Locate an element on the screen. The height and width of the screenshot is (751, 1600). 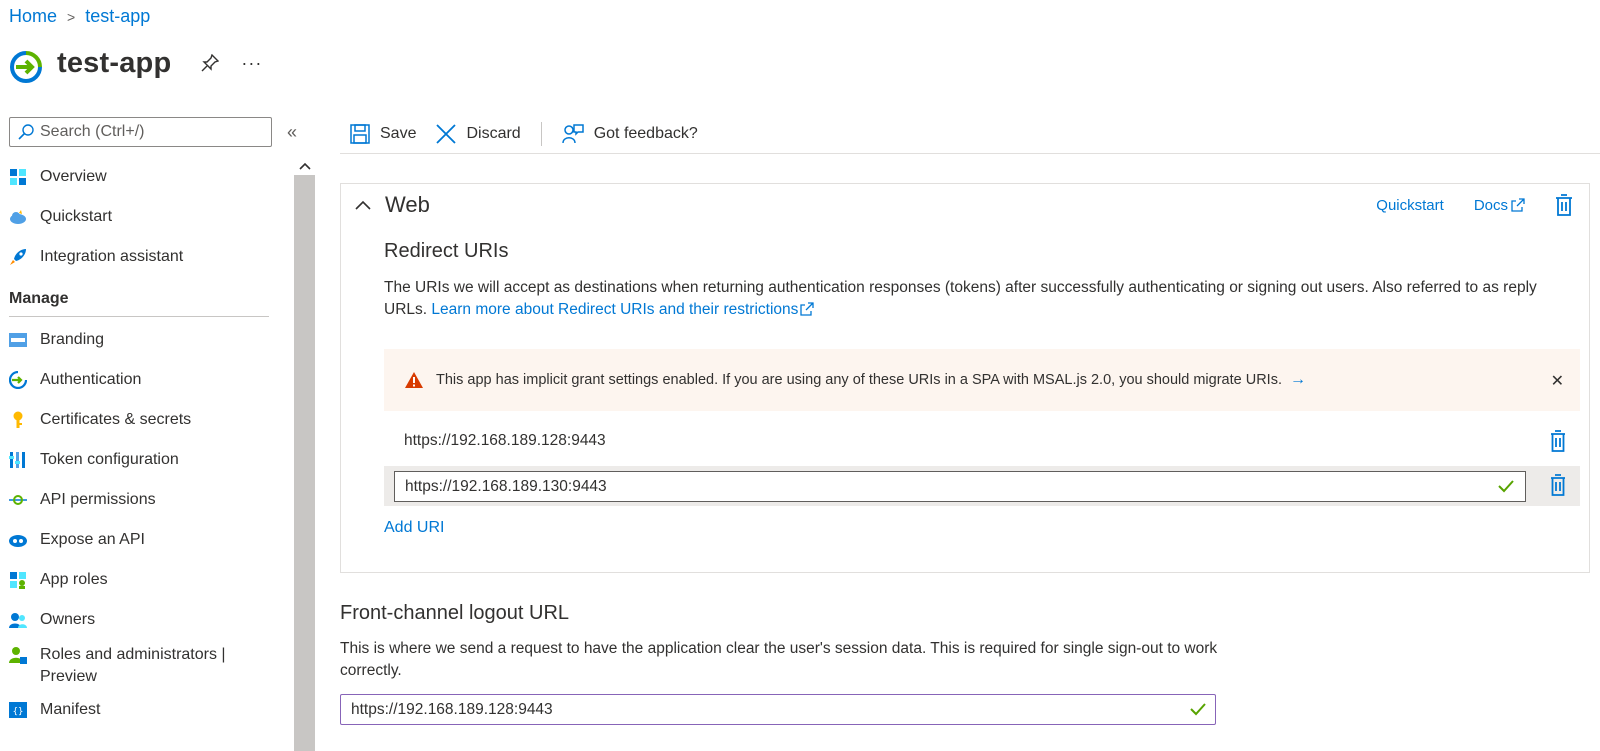
discard-button: Discard is located at coordinates (478, 133).